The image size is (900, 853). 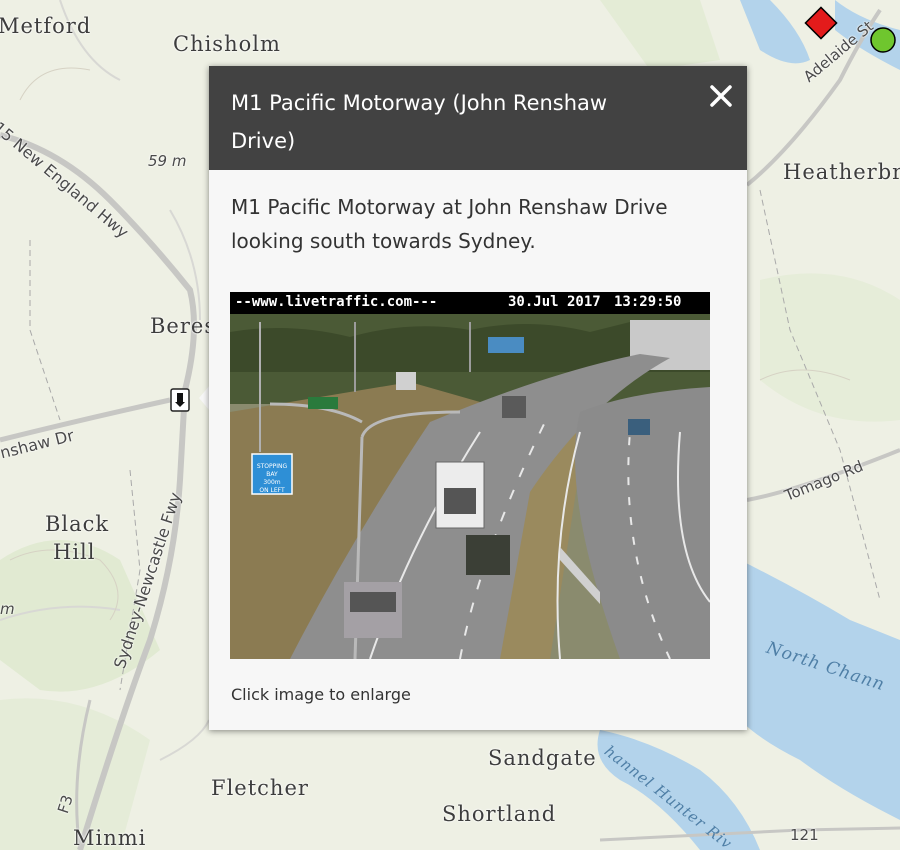 I want to click on road-label-121: 121, so click(x=804, y=835).